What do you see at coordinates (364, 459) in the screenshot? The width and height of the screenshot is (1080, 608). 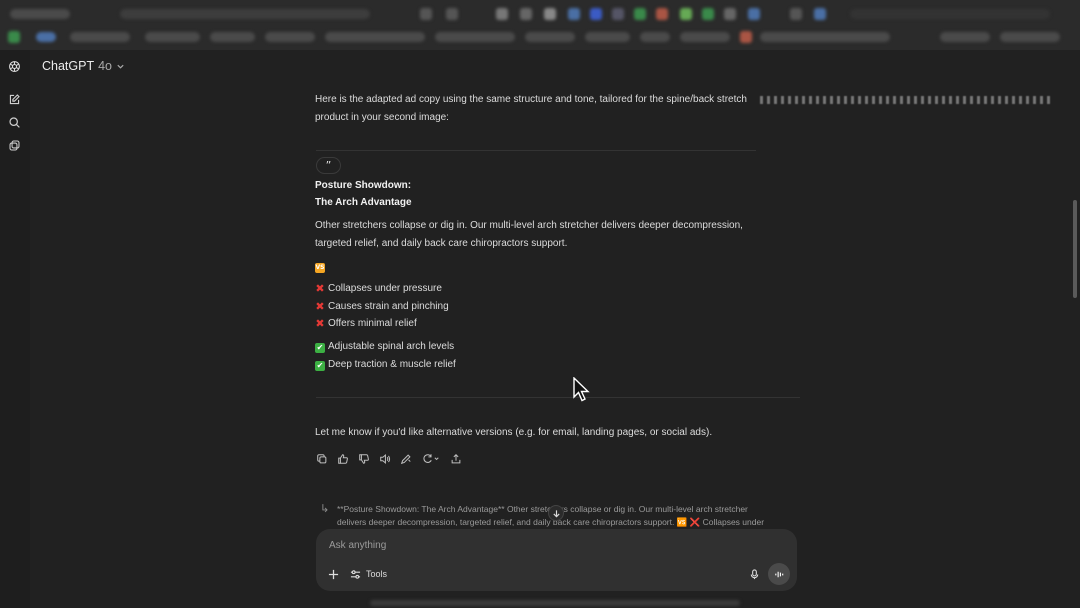 I see `thumbs-down-icon` at bounding box center [364, 459].